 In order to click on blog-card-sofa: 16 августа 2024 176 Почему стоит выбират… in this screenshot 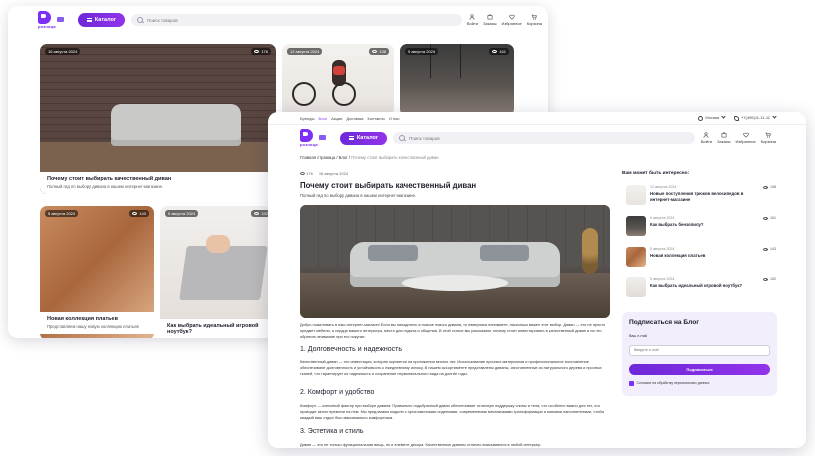, I will do `click(158, 119)`.